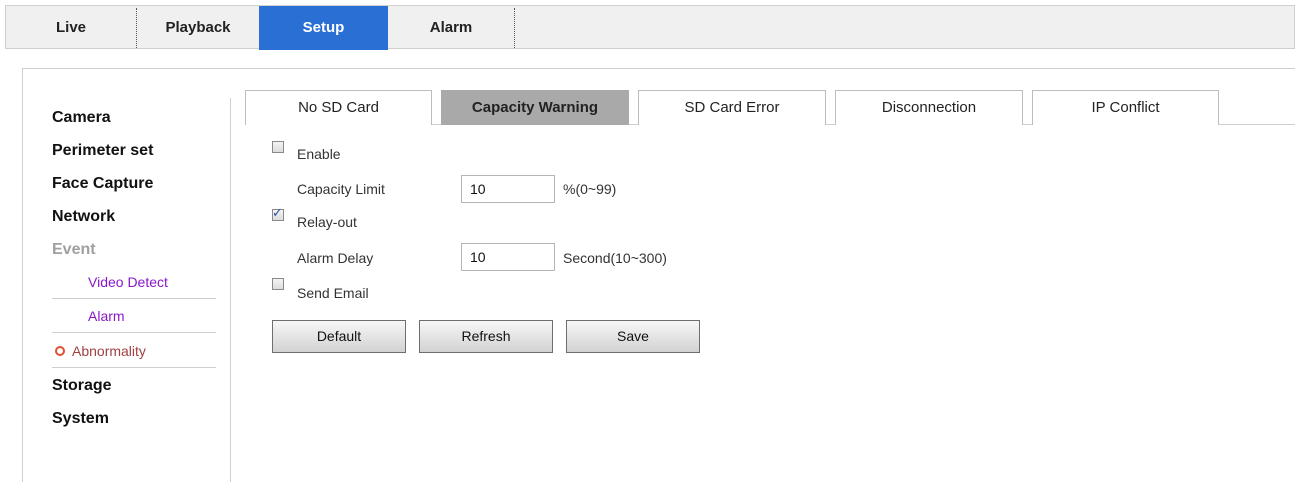  I want to click on sidebar-item-event: Event, so click(74, 250).